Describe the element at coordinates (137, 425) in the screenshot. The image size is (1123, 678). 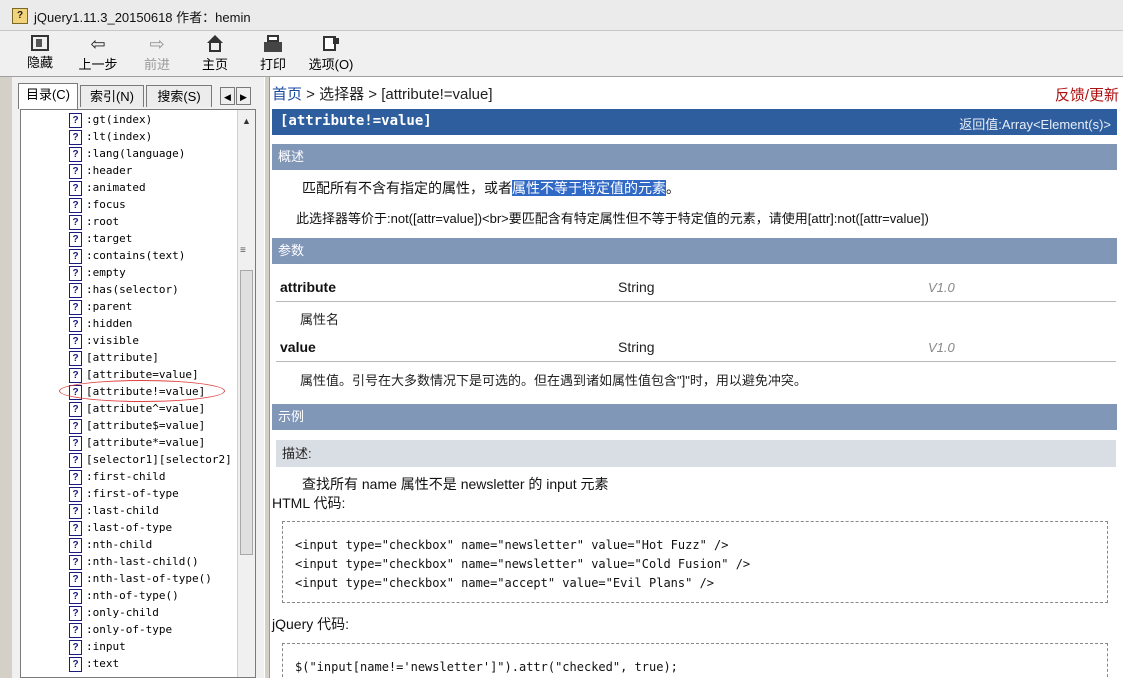
I see `tree-item: ? [attribute$=value]` at that location.